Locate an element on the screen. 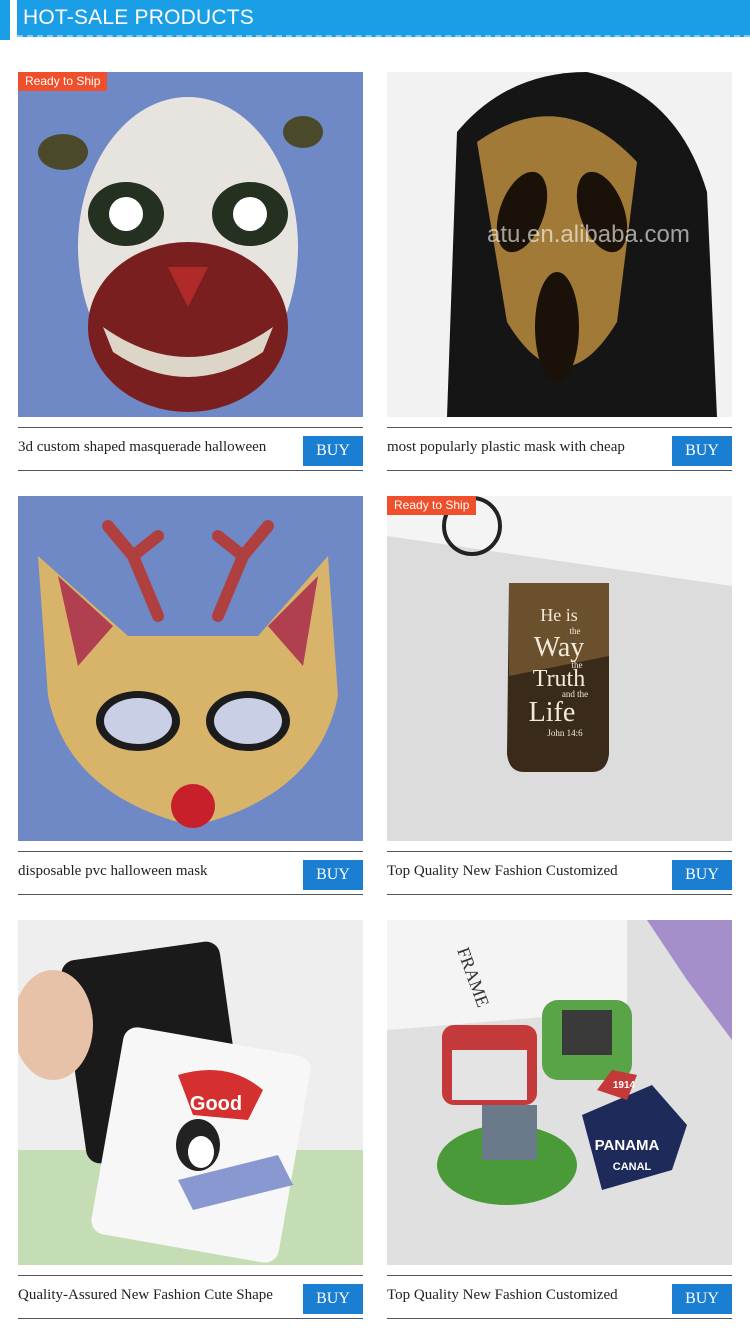 This screenshot has width=750, height=1332. bookmark-text: Way is located at coordinates (559, 647).